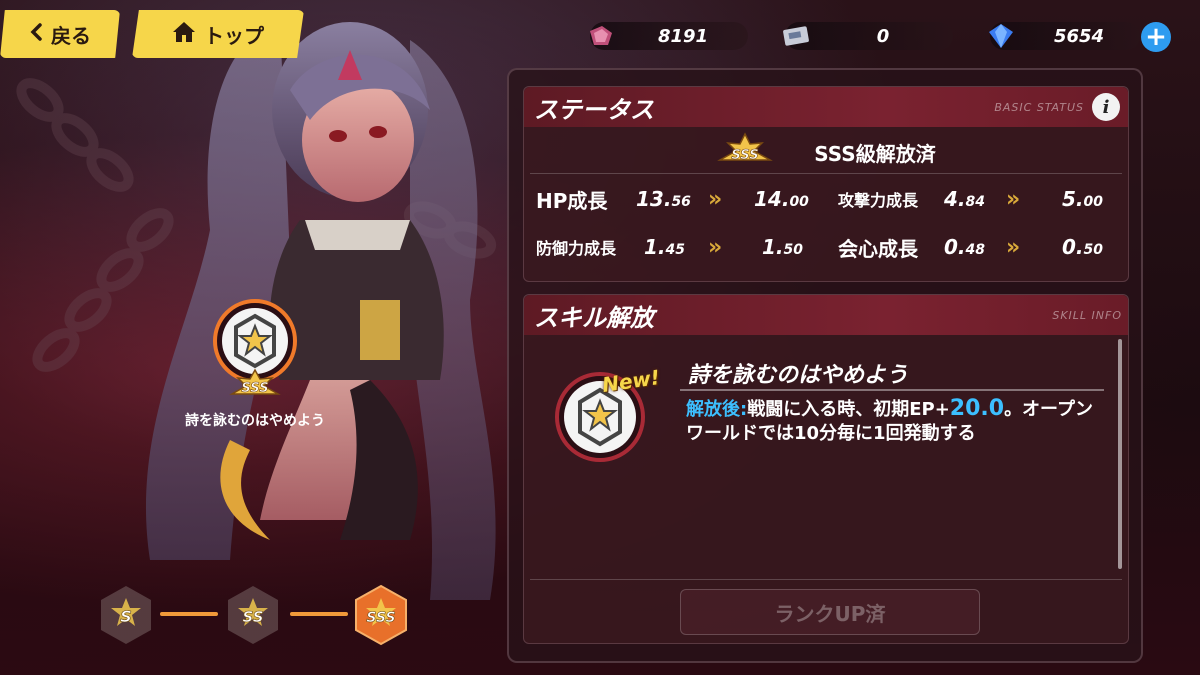 This screenshot has height=675, width=1200. I want to click on stat-defense: 防御力成長 1.45 » 1.50, so click(676, 247).